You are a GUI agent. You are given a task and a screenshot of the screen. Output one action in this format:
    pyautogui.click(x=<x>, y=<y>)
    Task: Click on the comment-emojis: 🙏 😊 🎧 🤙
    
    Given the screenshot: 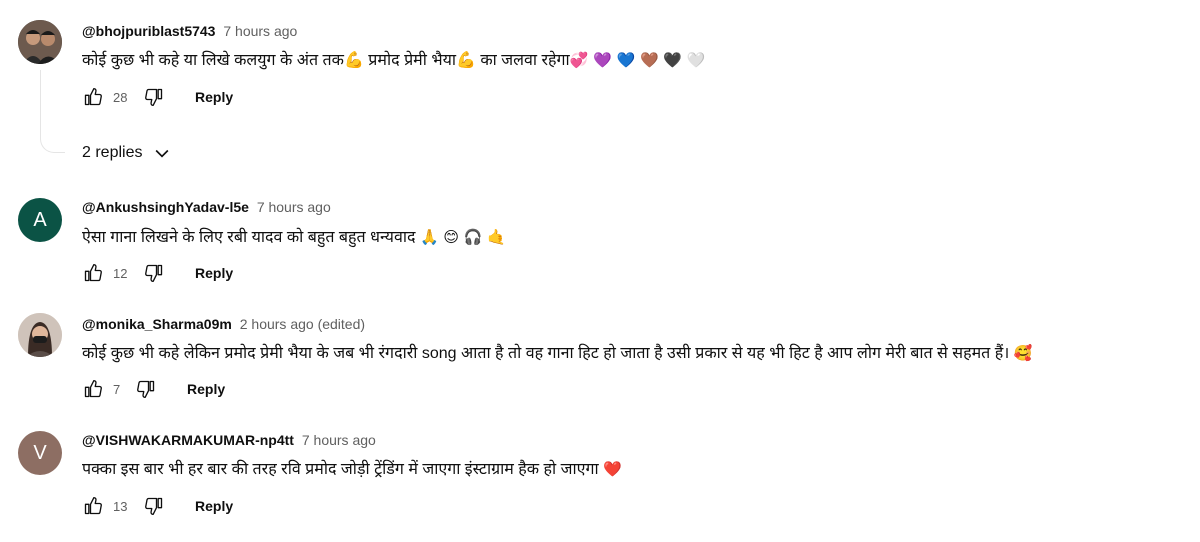 What is the action you would take?
    pyautogui.click(x=462, y=237)
    